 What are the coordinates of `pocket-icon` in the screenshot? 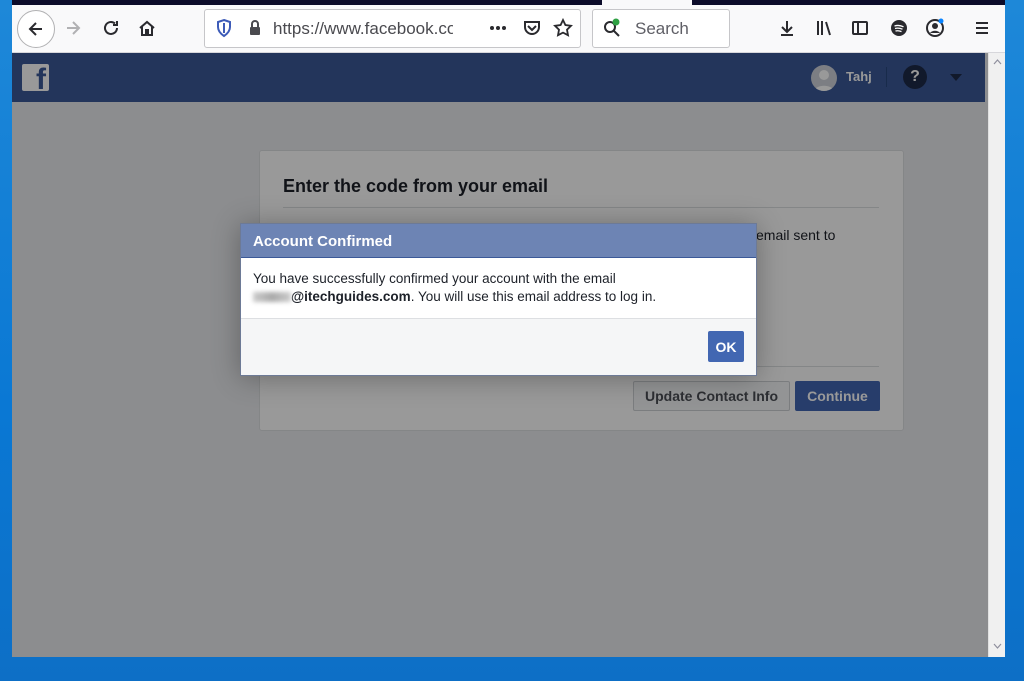 It's located at (532, 28).